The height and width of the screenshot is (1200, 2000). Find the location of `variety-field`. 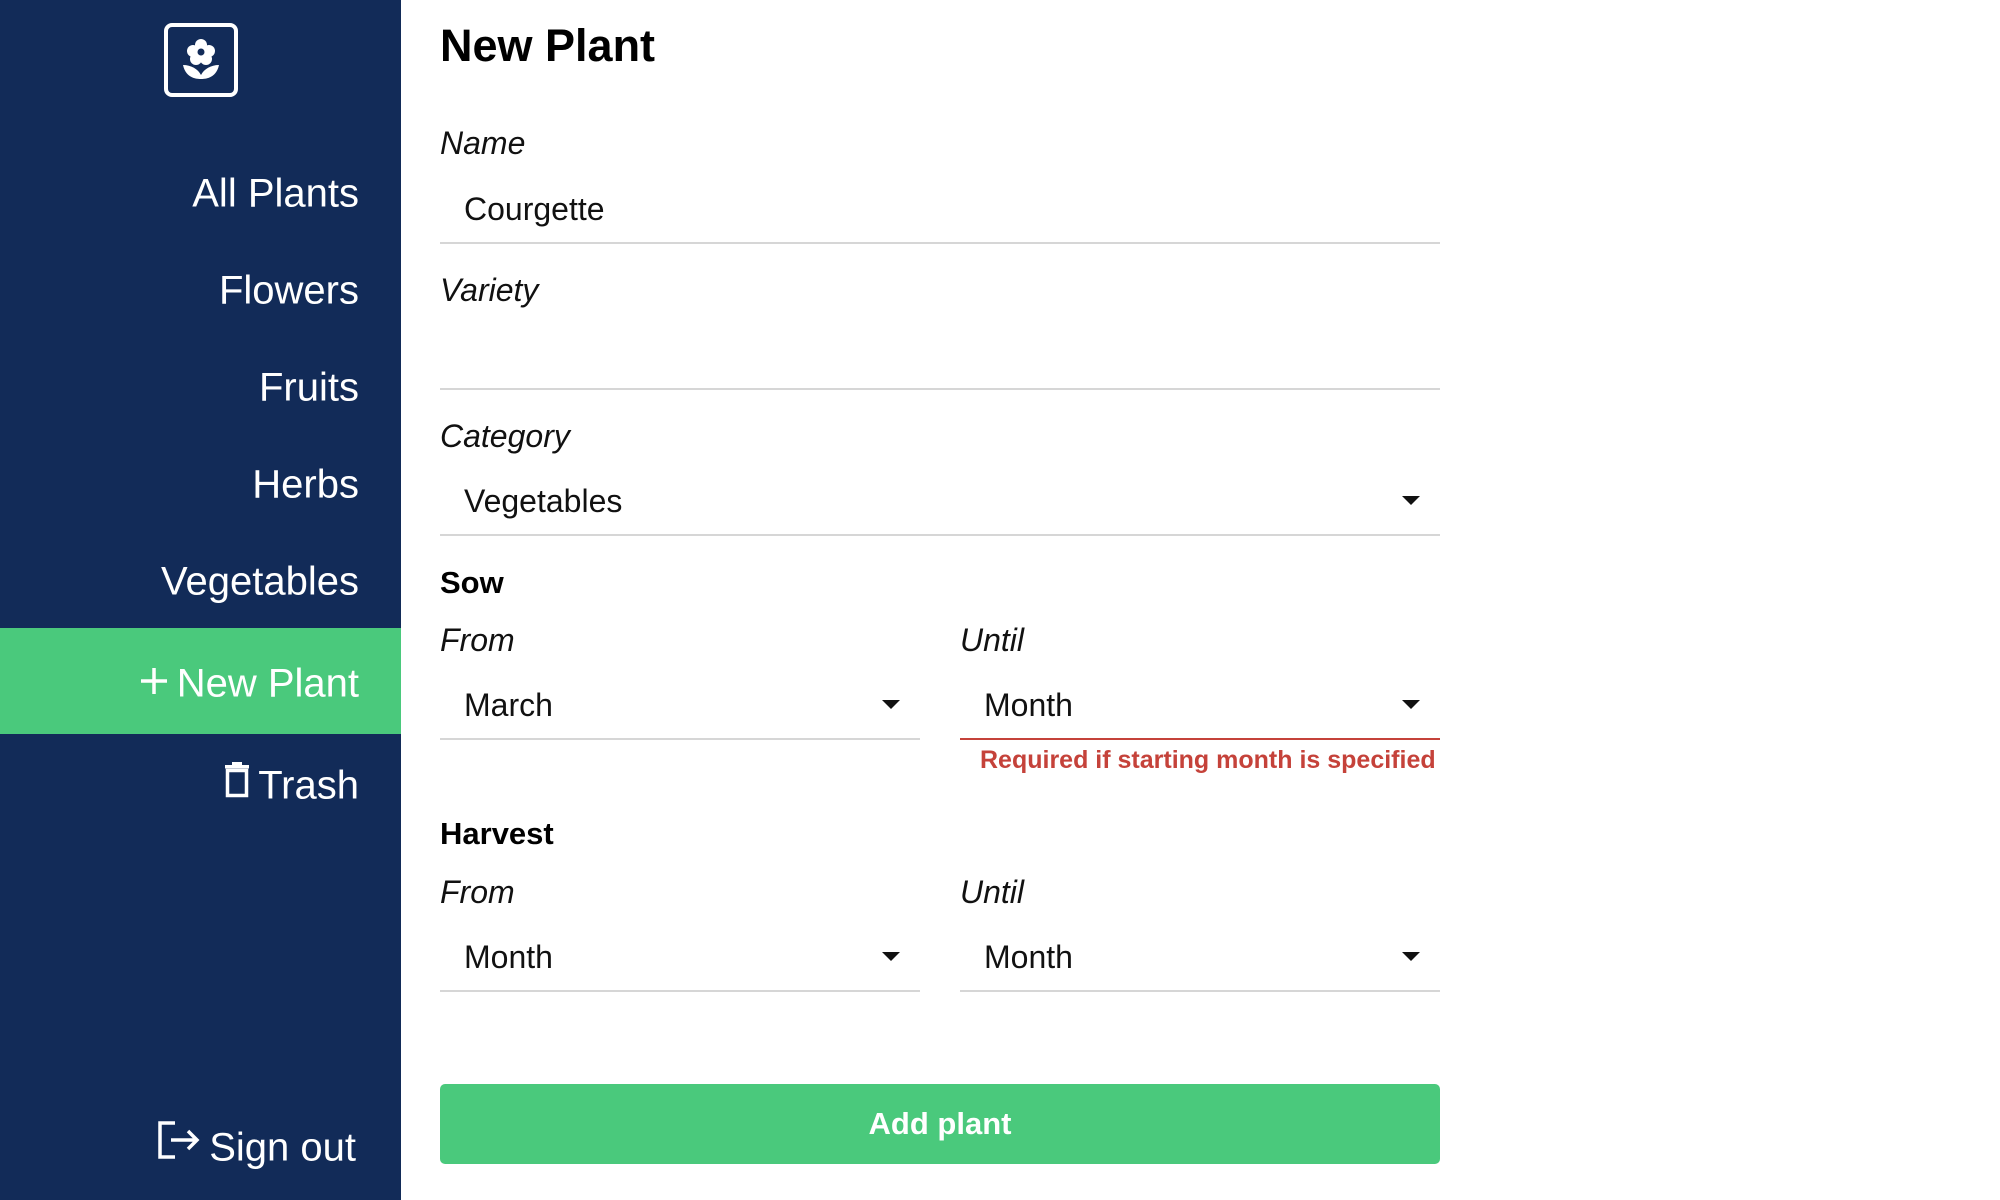

variety-field is located at coordinates (940, 357).